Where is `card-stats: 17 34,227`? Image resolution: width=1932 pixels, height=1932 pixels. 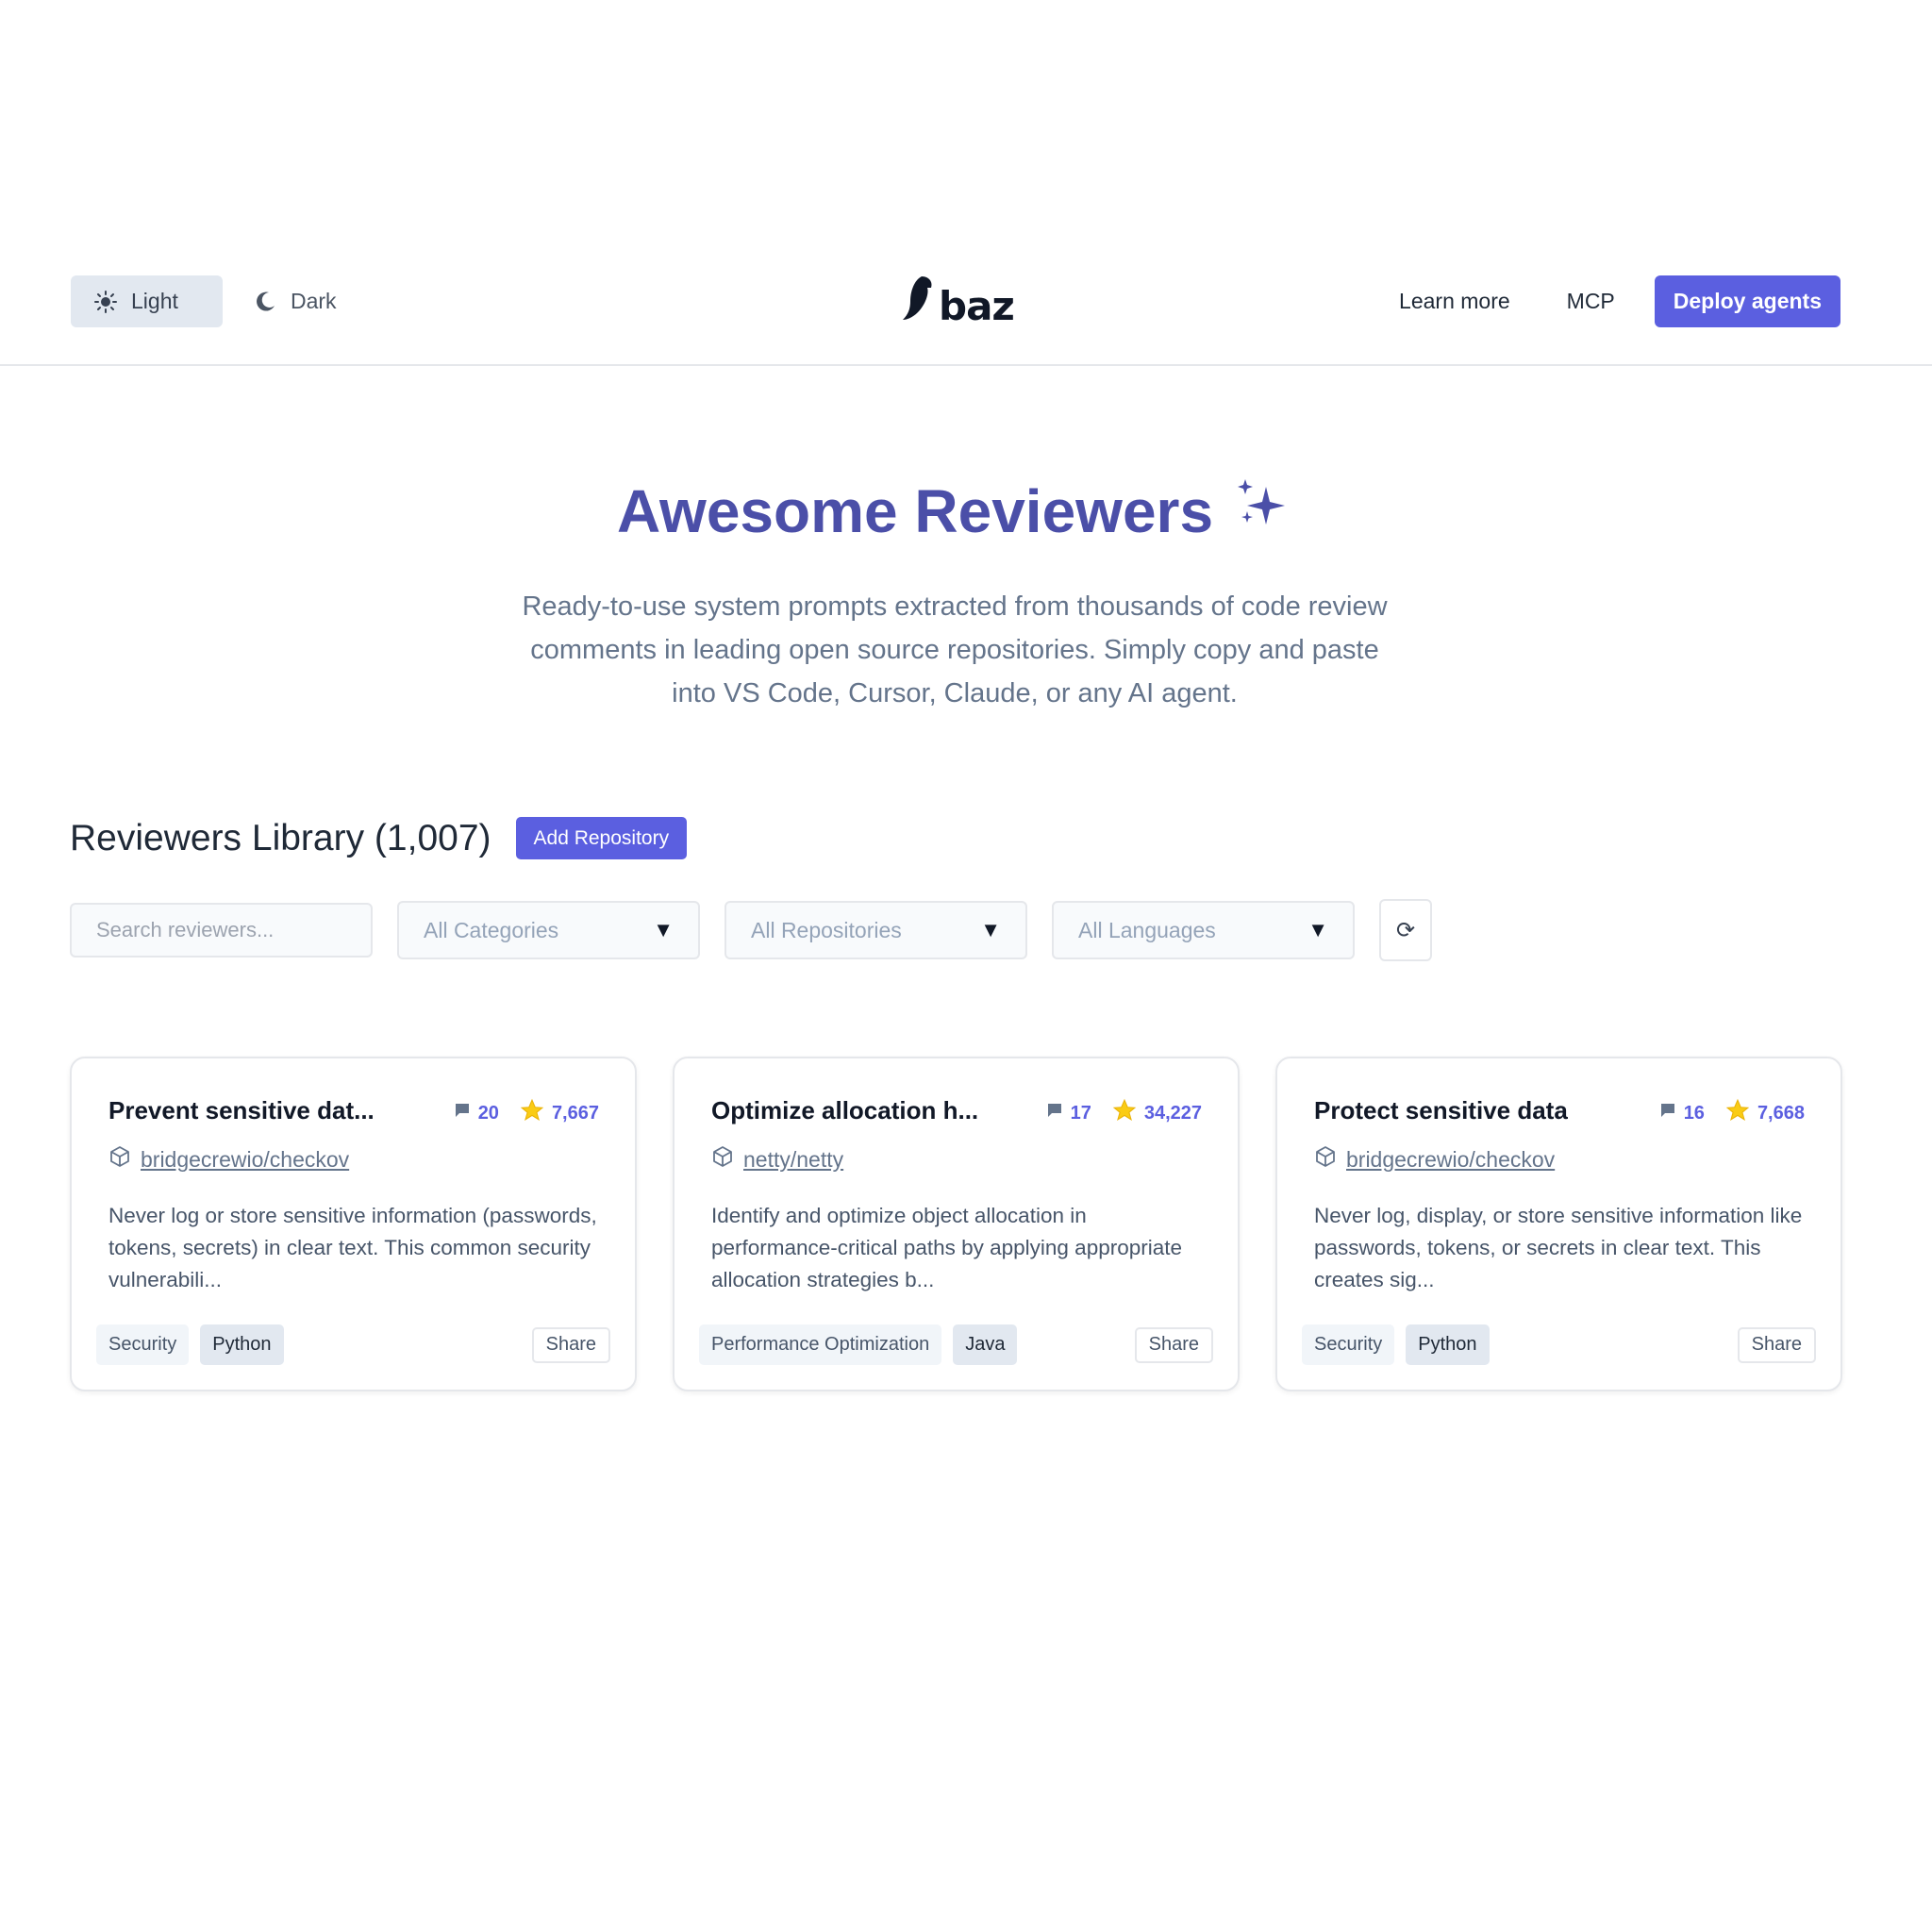 card-stats: 17 34,227 is located at coordinates (1124, 1113).